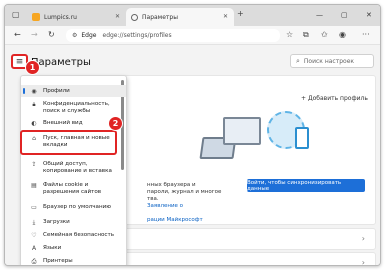  I want to click on family-icon: ♡, so click(34, 235).